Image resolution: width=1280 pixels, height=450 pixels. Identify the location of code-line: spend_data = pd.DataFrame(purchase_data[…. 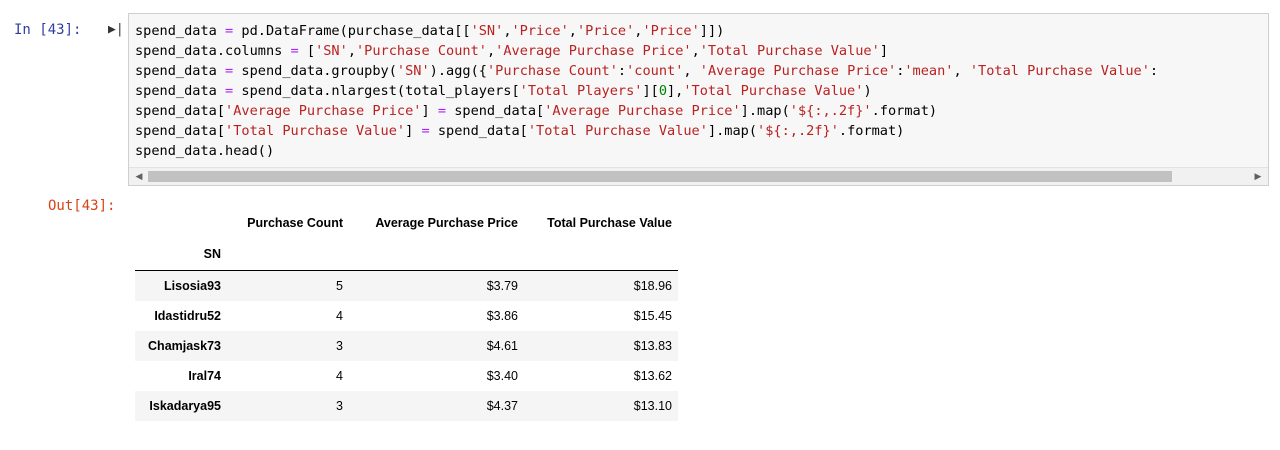
(701, 31).